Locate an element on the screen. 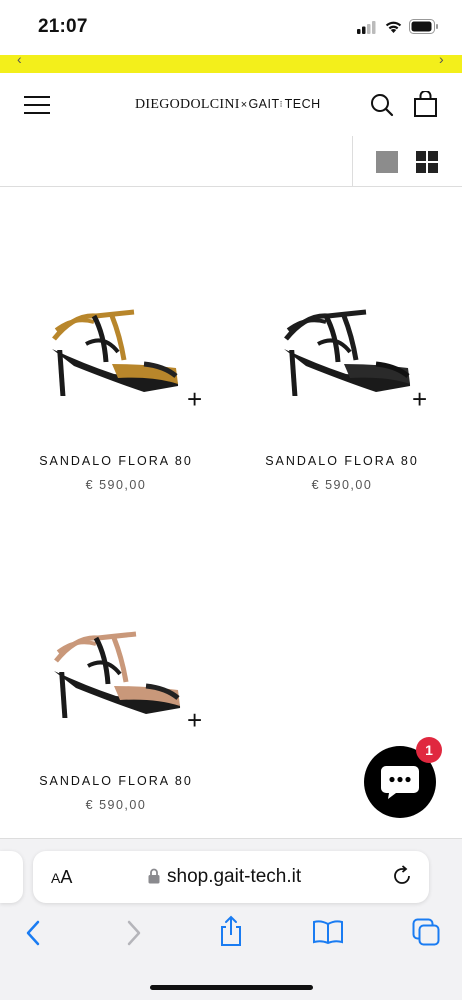  promo-prev-chevron-icon: ‹ is located at coordinates (19, 59).